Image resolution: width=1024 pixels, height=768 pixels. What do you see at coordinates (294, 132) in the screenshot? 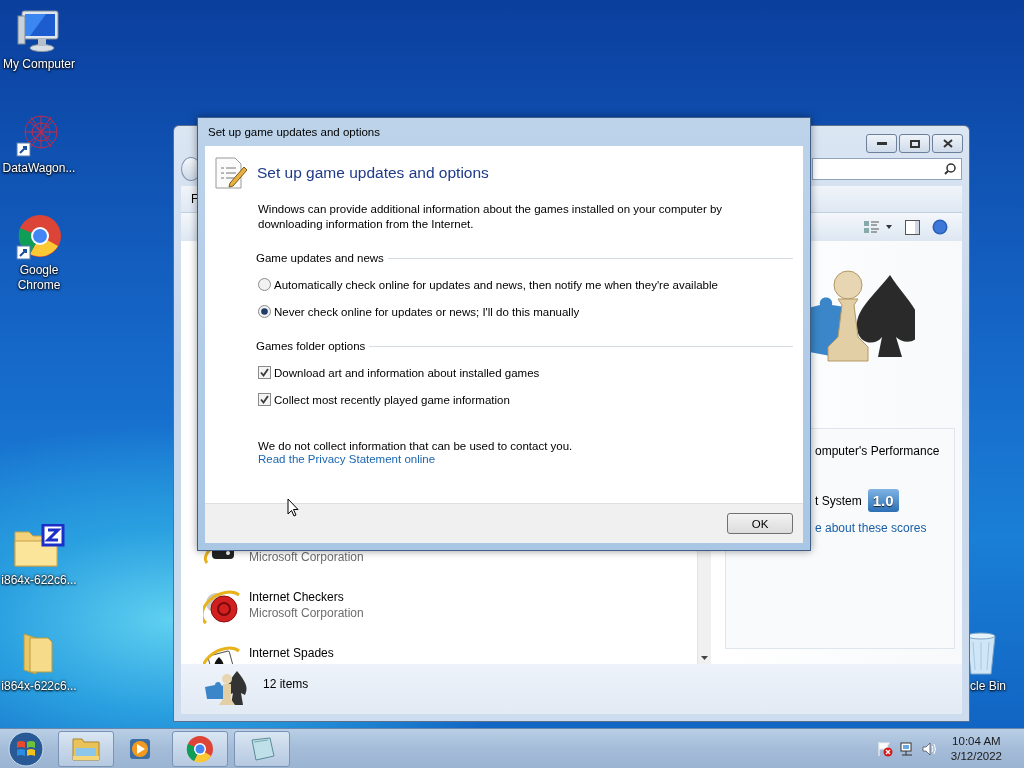
I see `window-title: Set up game updates and options` at bounding box center [294, 132].